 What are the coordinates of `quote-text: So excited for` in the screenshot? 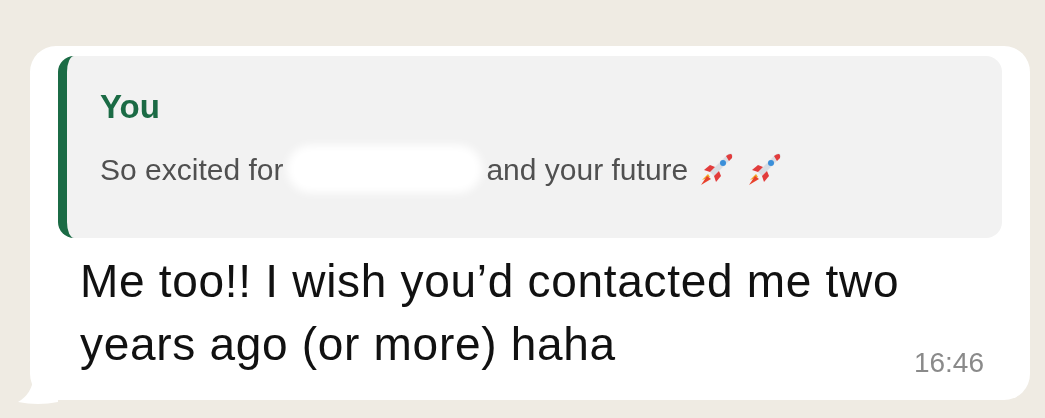 It's located at (192, 169).